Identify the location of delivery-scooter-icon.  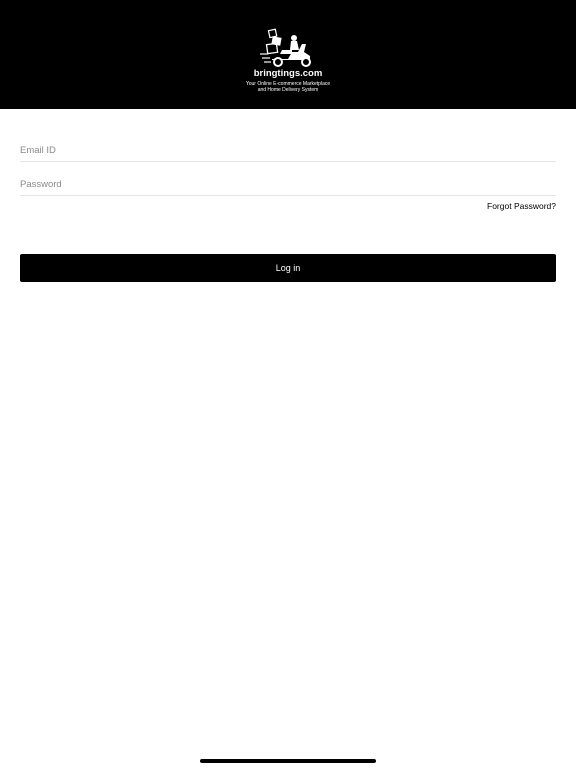
(285, 47).